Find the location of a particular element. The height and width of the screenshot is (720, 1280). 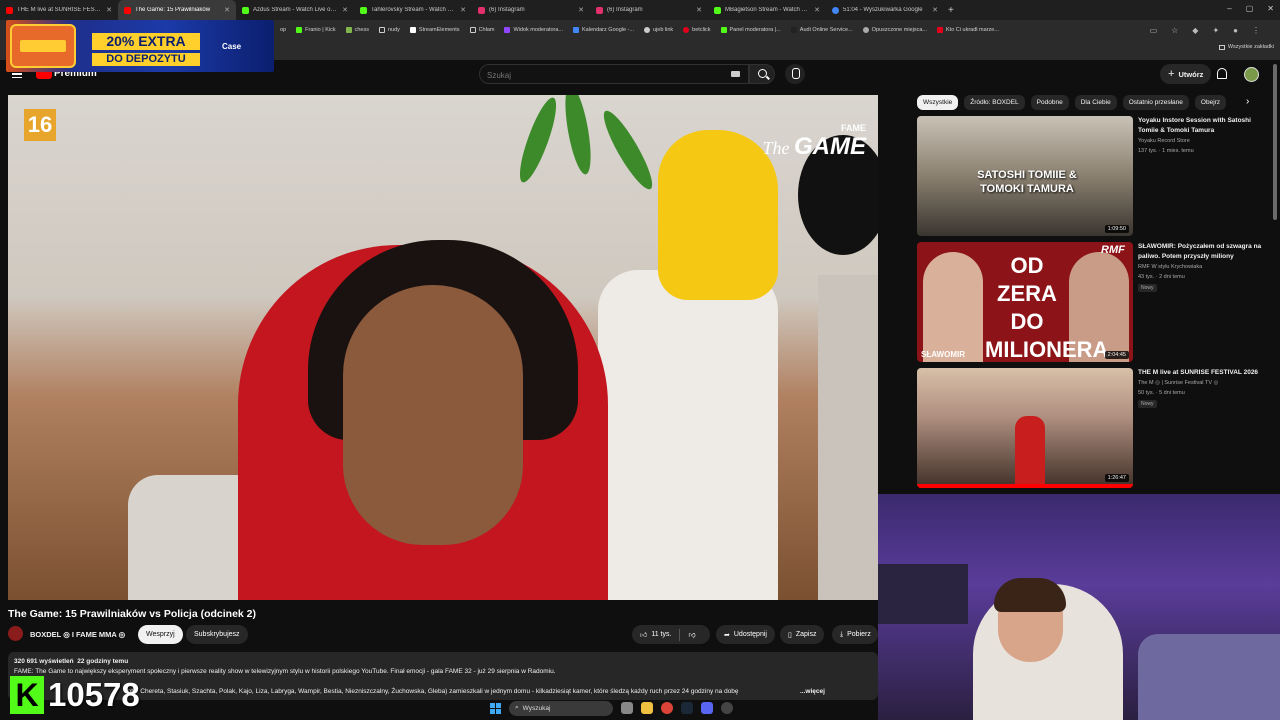

all-bookmarks: Wszystkie zakładki is located at coordinates (1246, 47).